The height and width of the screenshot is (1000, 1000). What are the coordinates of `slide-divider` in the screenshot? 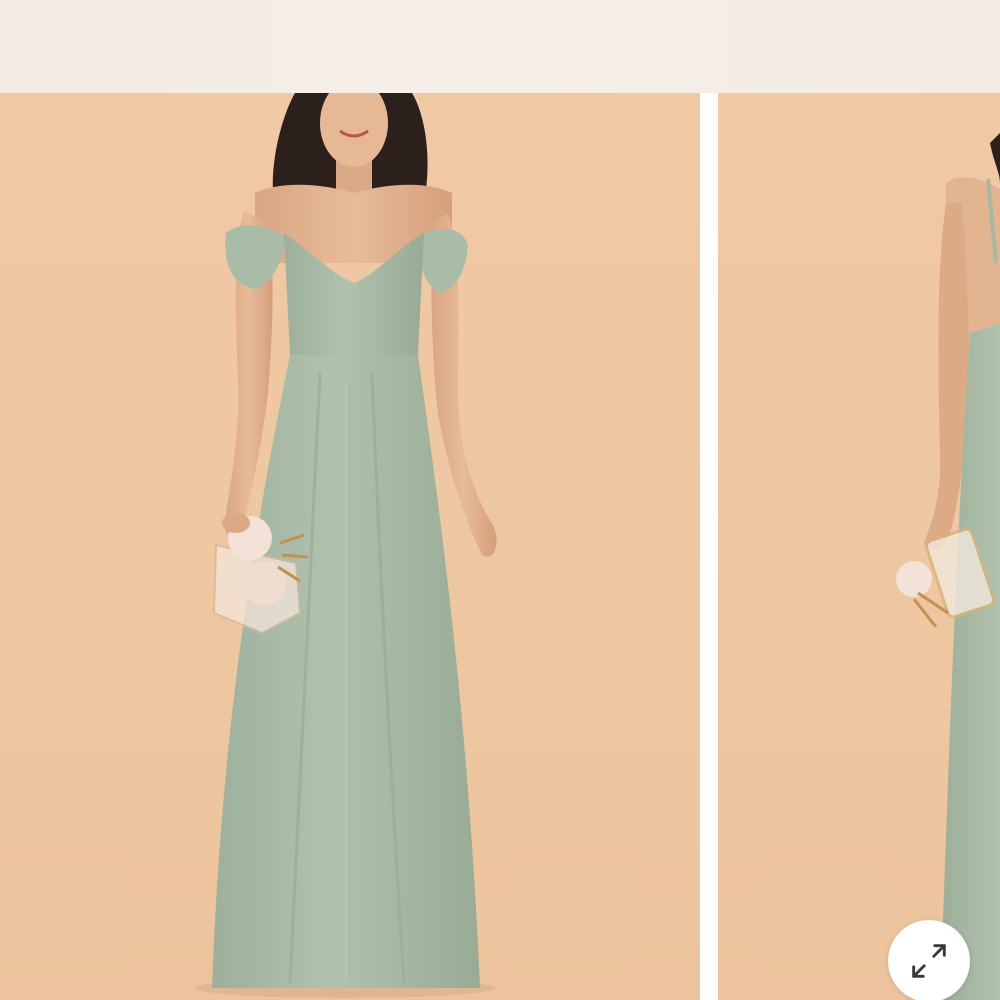 It's located at (709, 546).